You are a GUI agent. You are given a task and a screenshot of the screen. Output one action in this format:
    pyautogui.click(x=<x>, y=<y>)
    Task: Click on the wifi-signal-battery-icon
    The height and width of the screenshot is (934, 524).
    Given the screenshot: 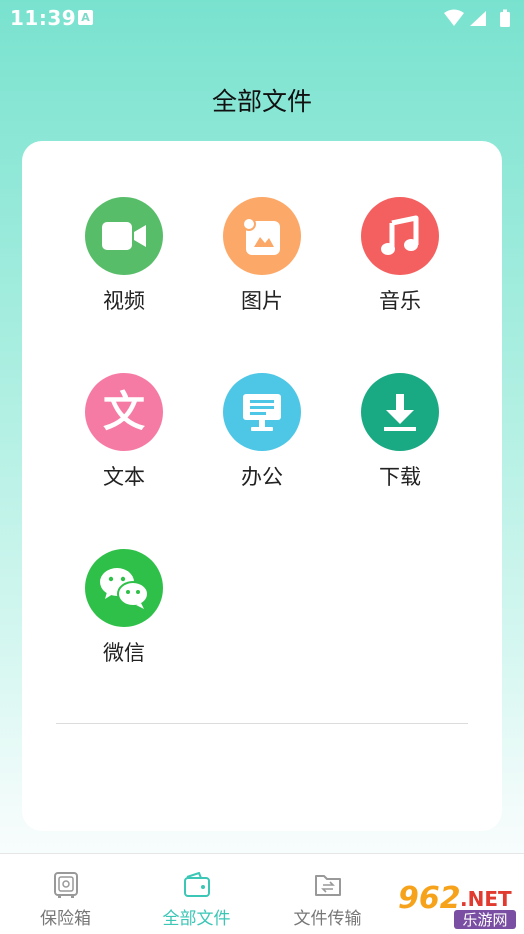 What is the action you would take?
    pyautogui.click(x=477, y=18)
    